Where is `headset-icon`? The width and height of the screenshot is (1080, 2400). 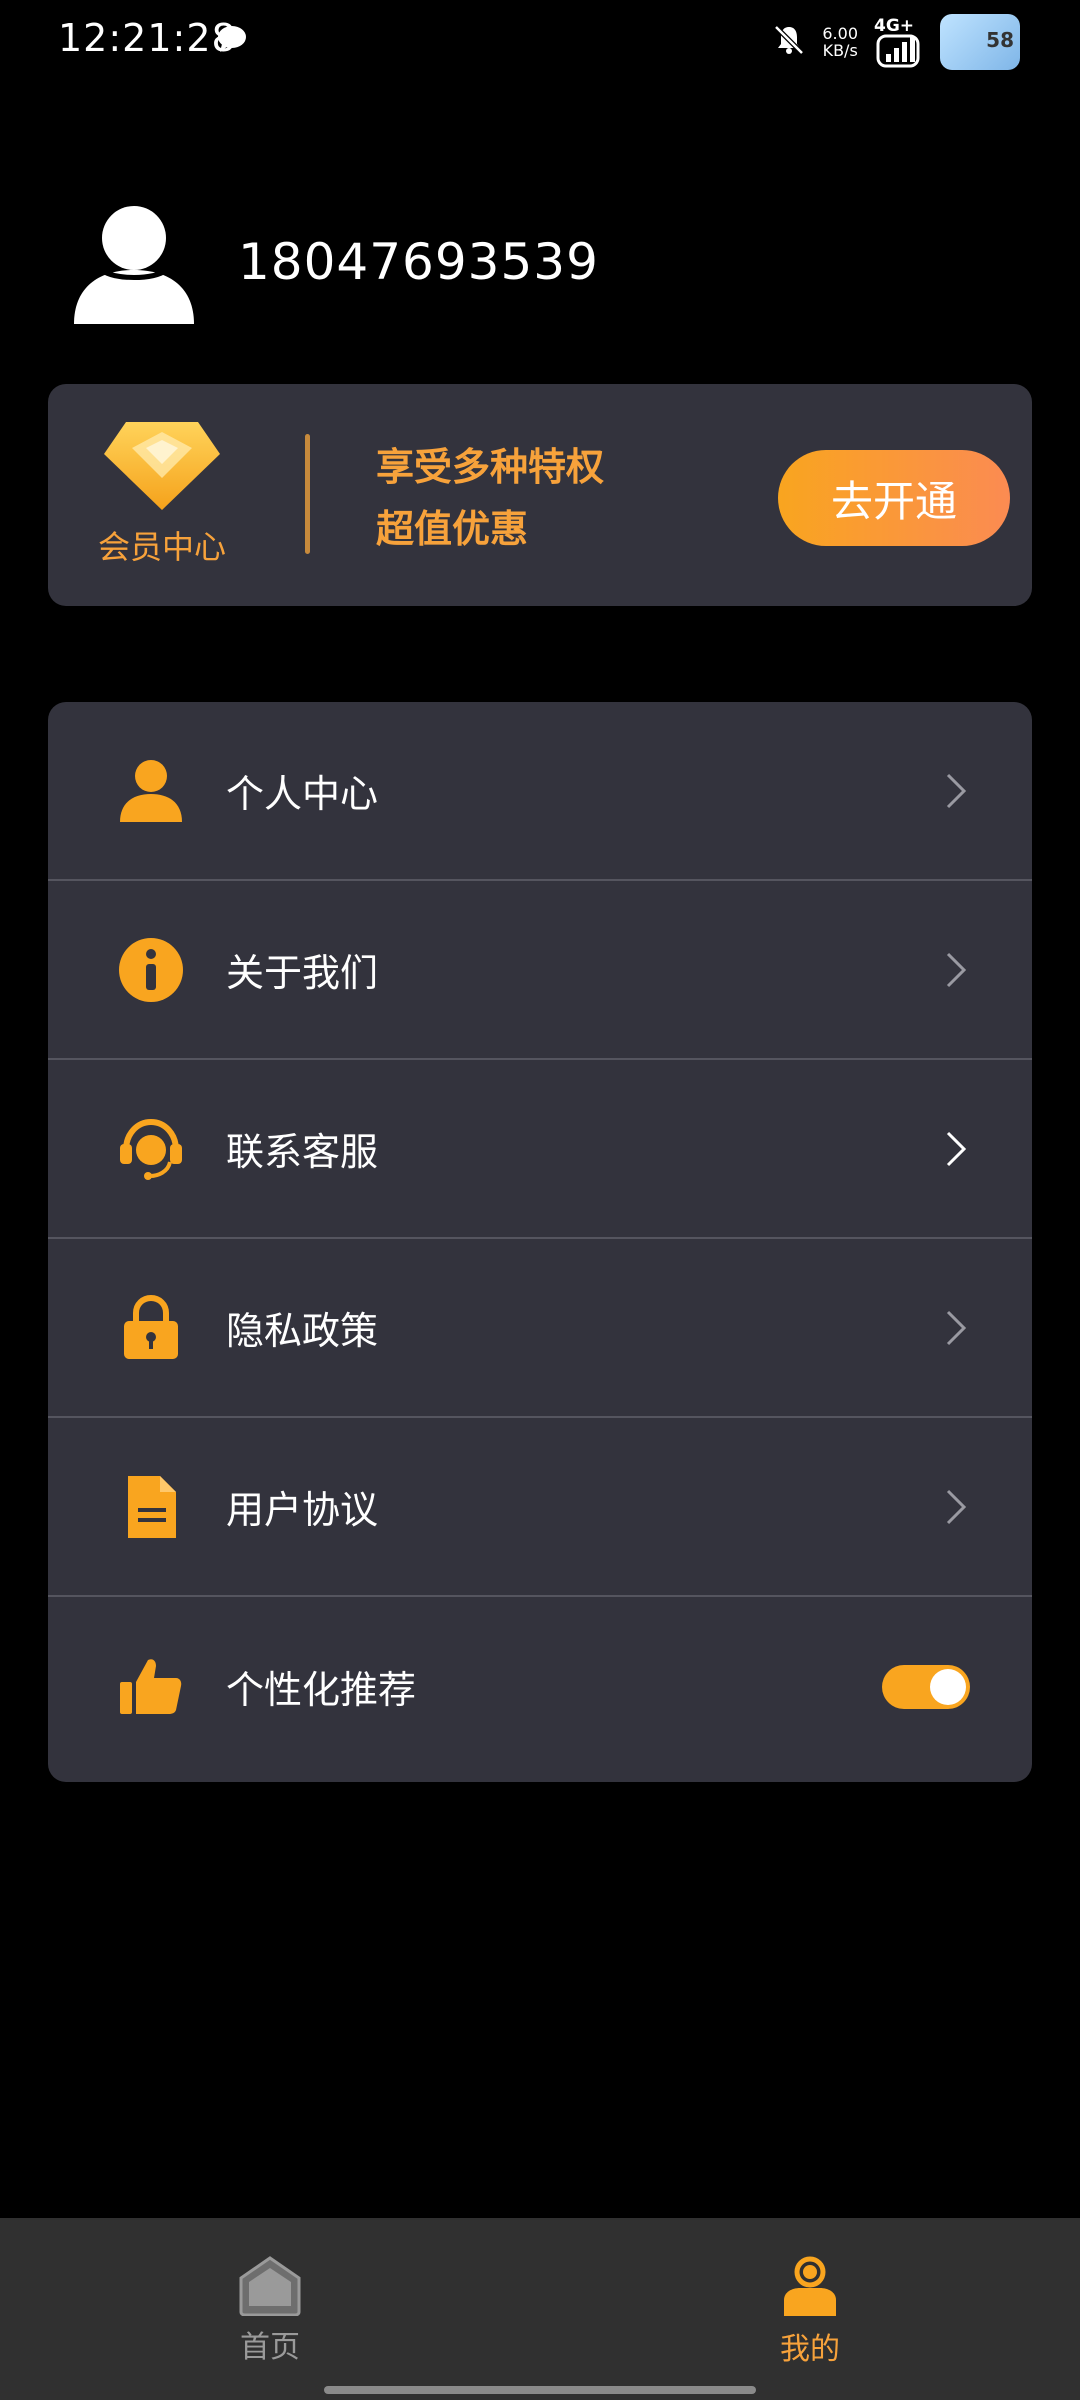 headset-icon is located at coordinates (151, 1149).